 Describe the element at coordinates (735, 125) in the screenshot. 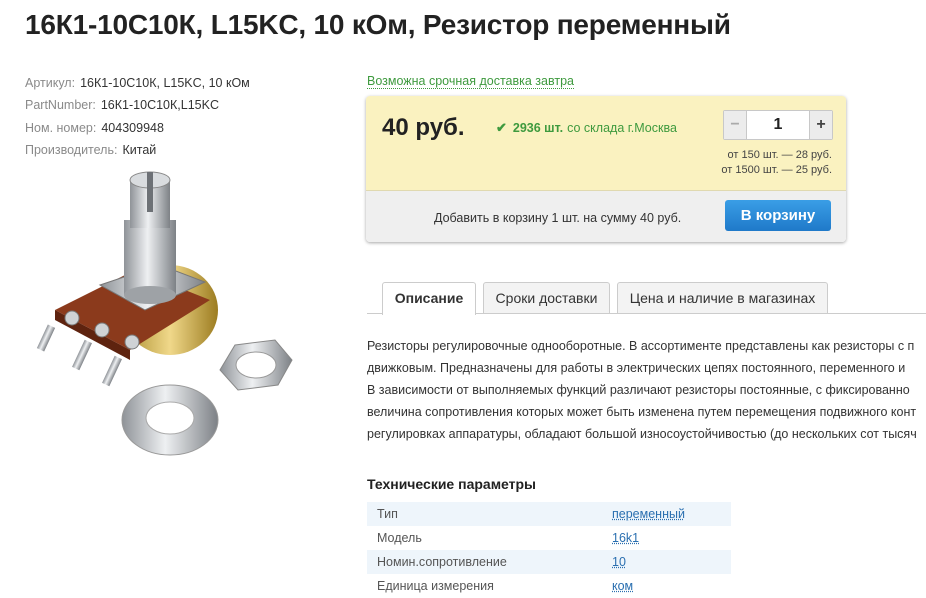

I see `quantity-minus-button: −` at that location.